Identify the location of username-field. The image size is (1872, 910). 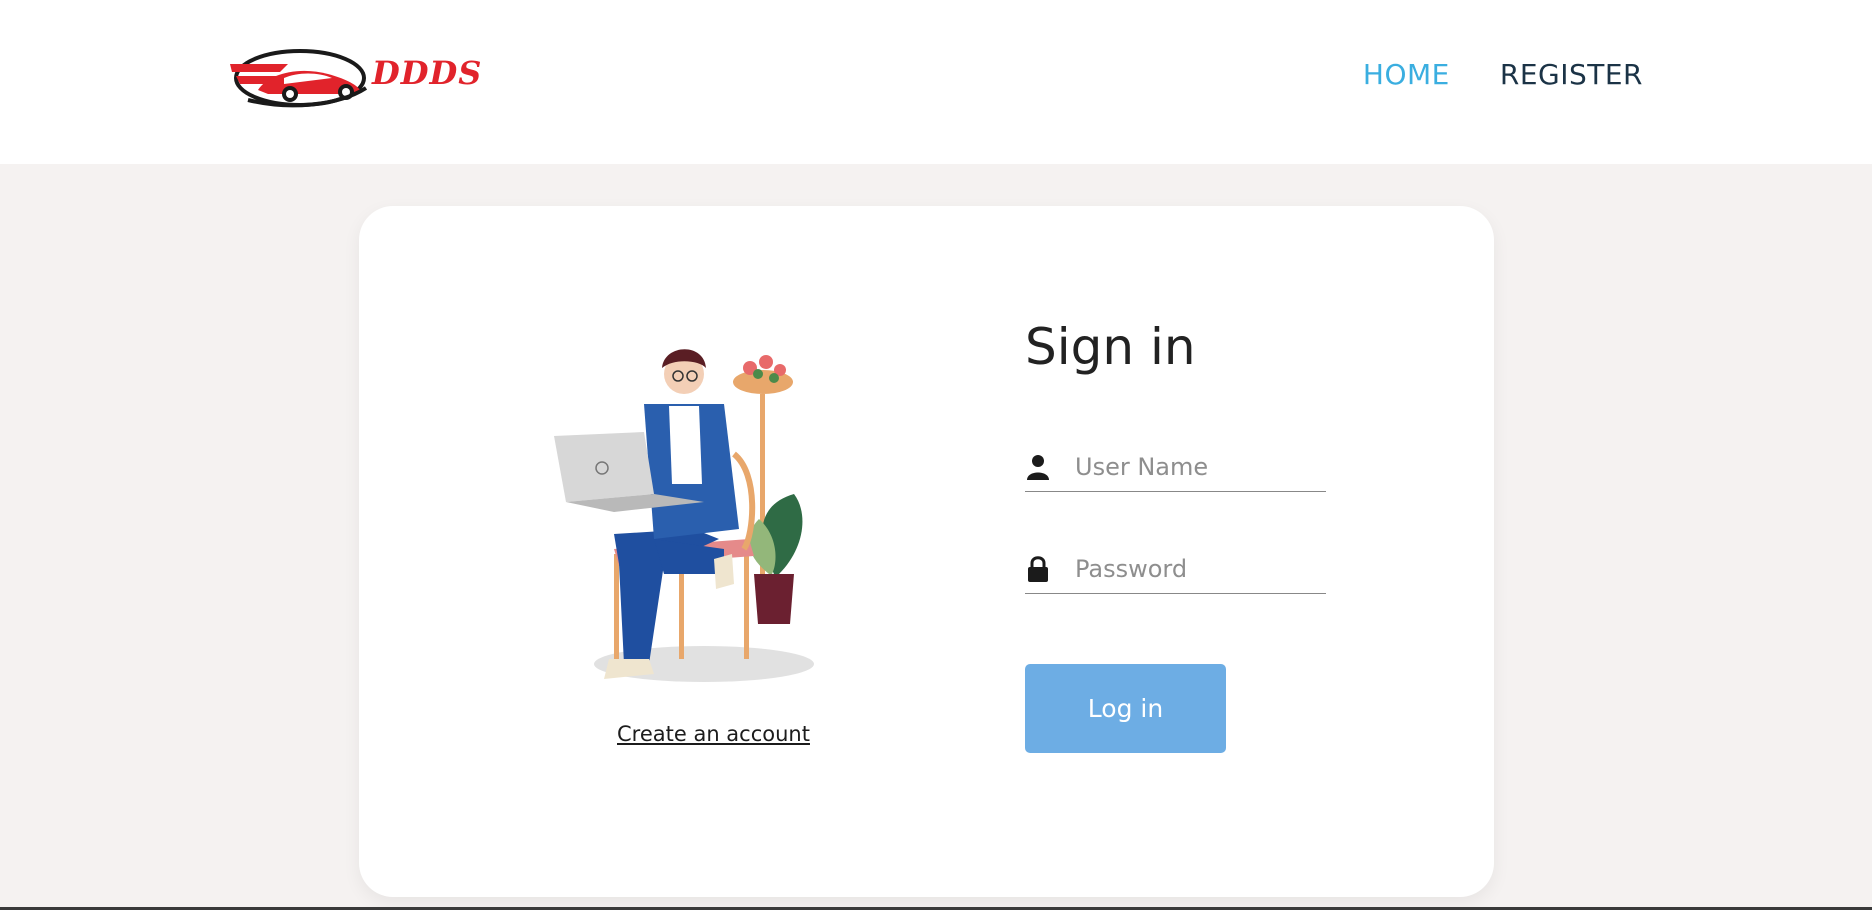
(1175, 467).